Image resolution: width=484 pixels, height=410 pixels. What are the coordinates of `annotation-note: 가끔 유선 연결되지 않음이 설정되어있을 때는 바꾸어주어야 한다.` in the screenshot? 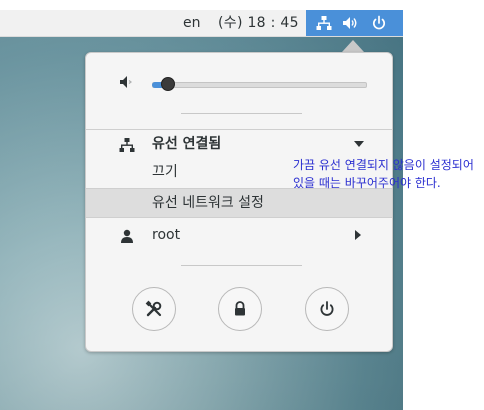 It's located at (383, 174).